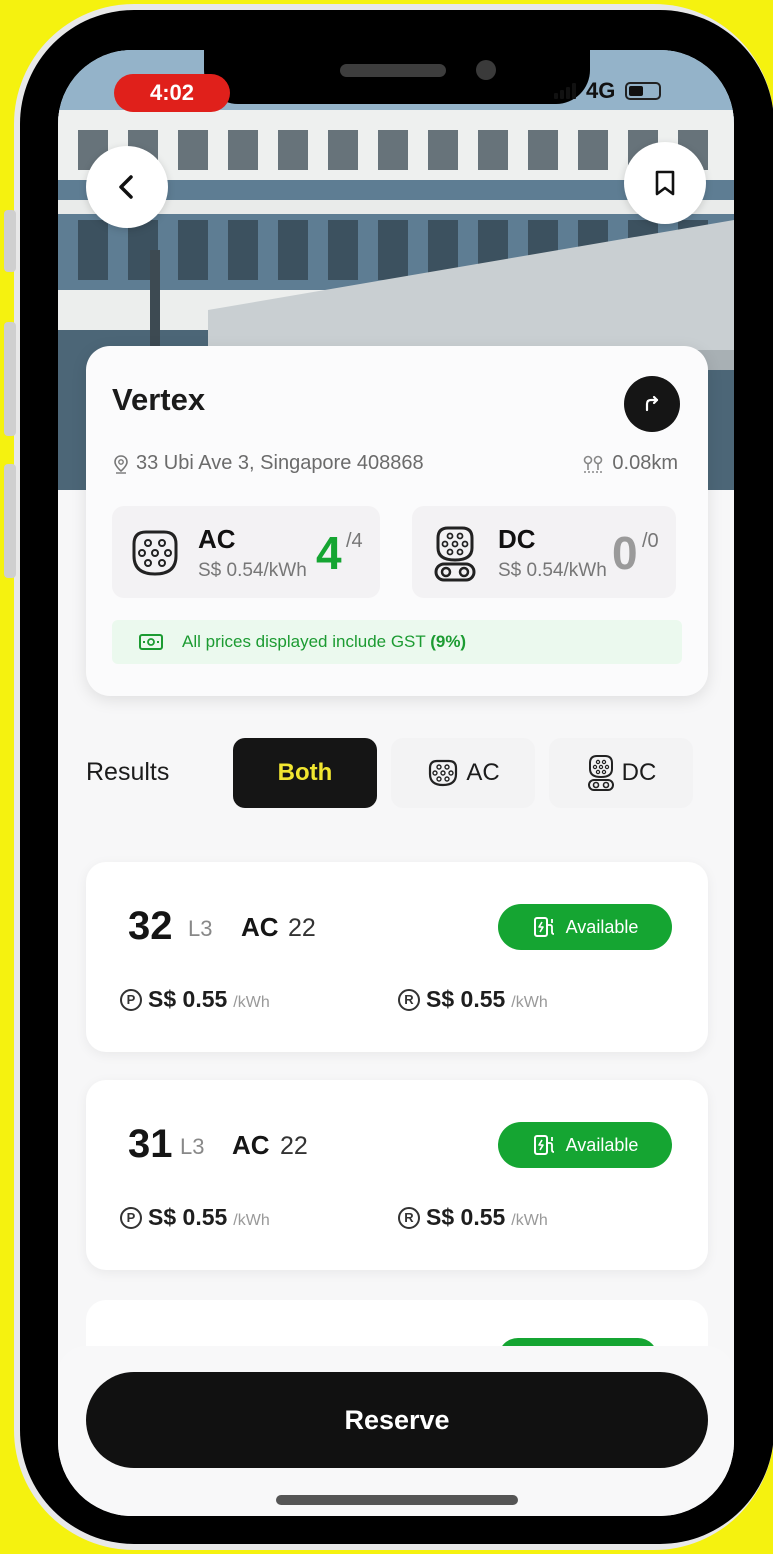  Describe the element at coordinates (601, 90) in the screenshot. I see `network-type: 4G` at that location.